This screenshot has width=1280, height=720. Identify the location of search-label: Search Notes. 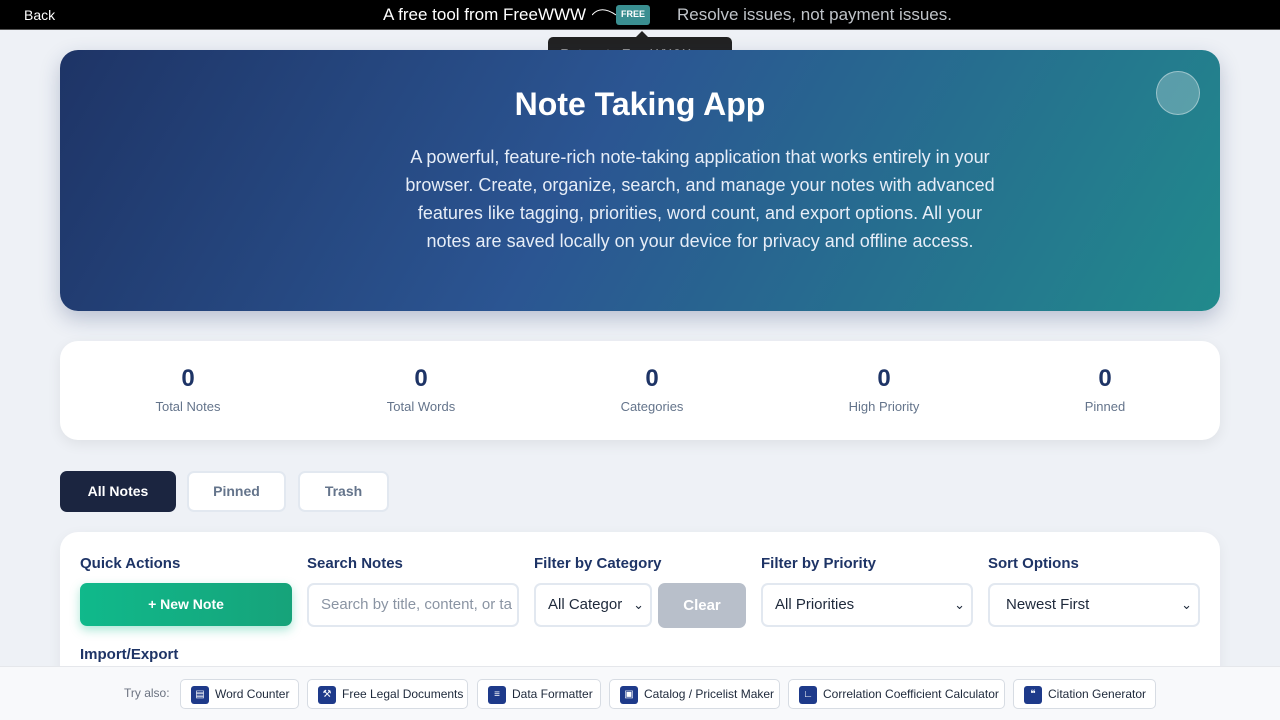
(355, 563).